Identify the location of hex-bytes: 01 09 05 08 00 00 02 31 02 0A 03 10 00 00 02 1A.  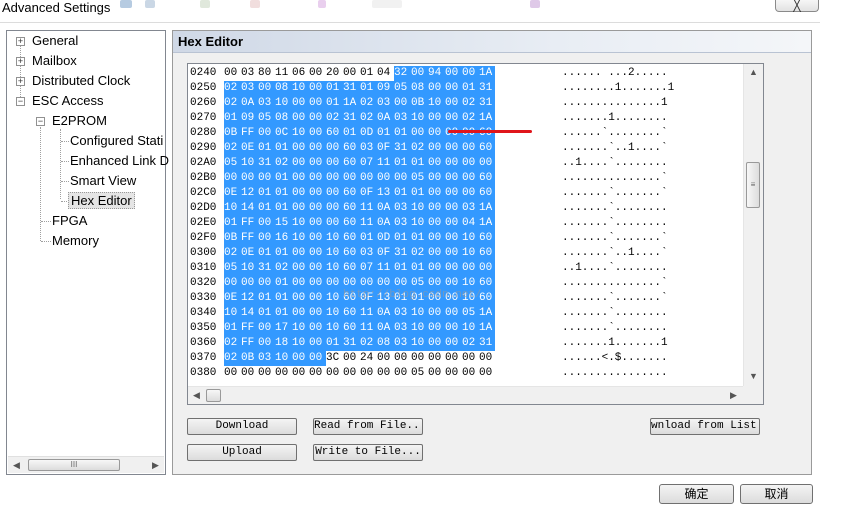
(359, 118).